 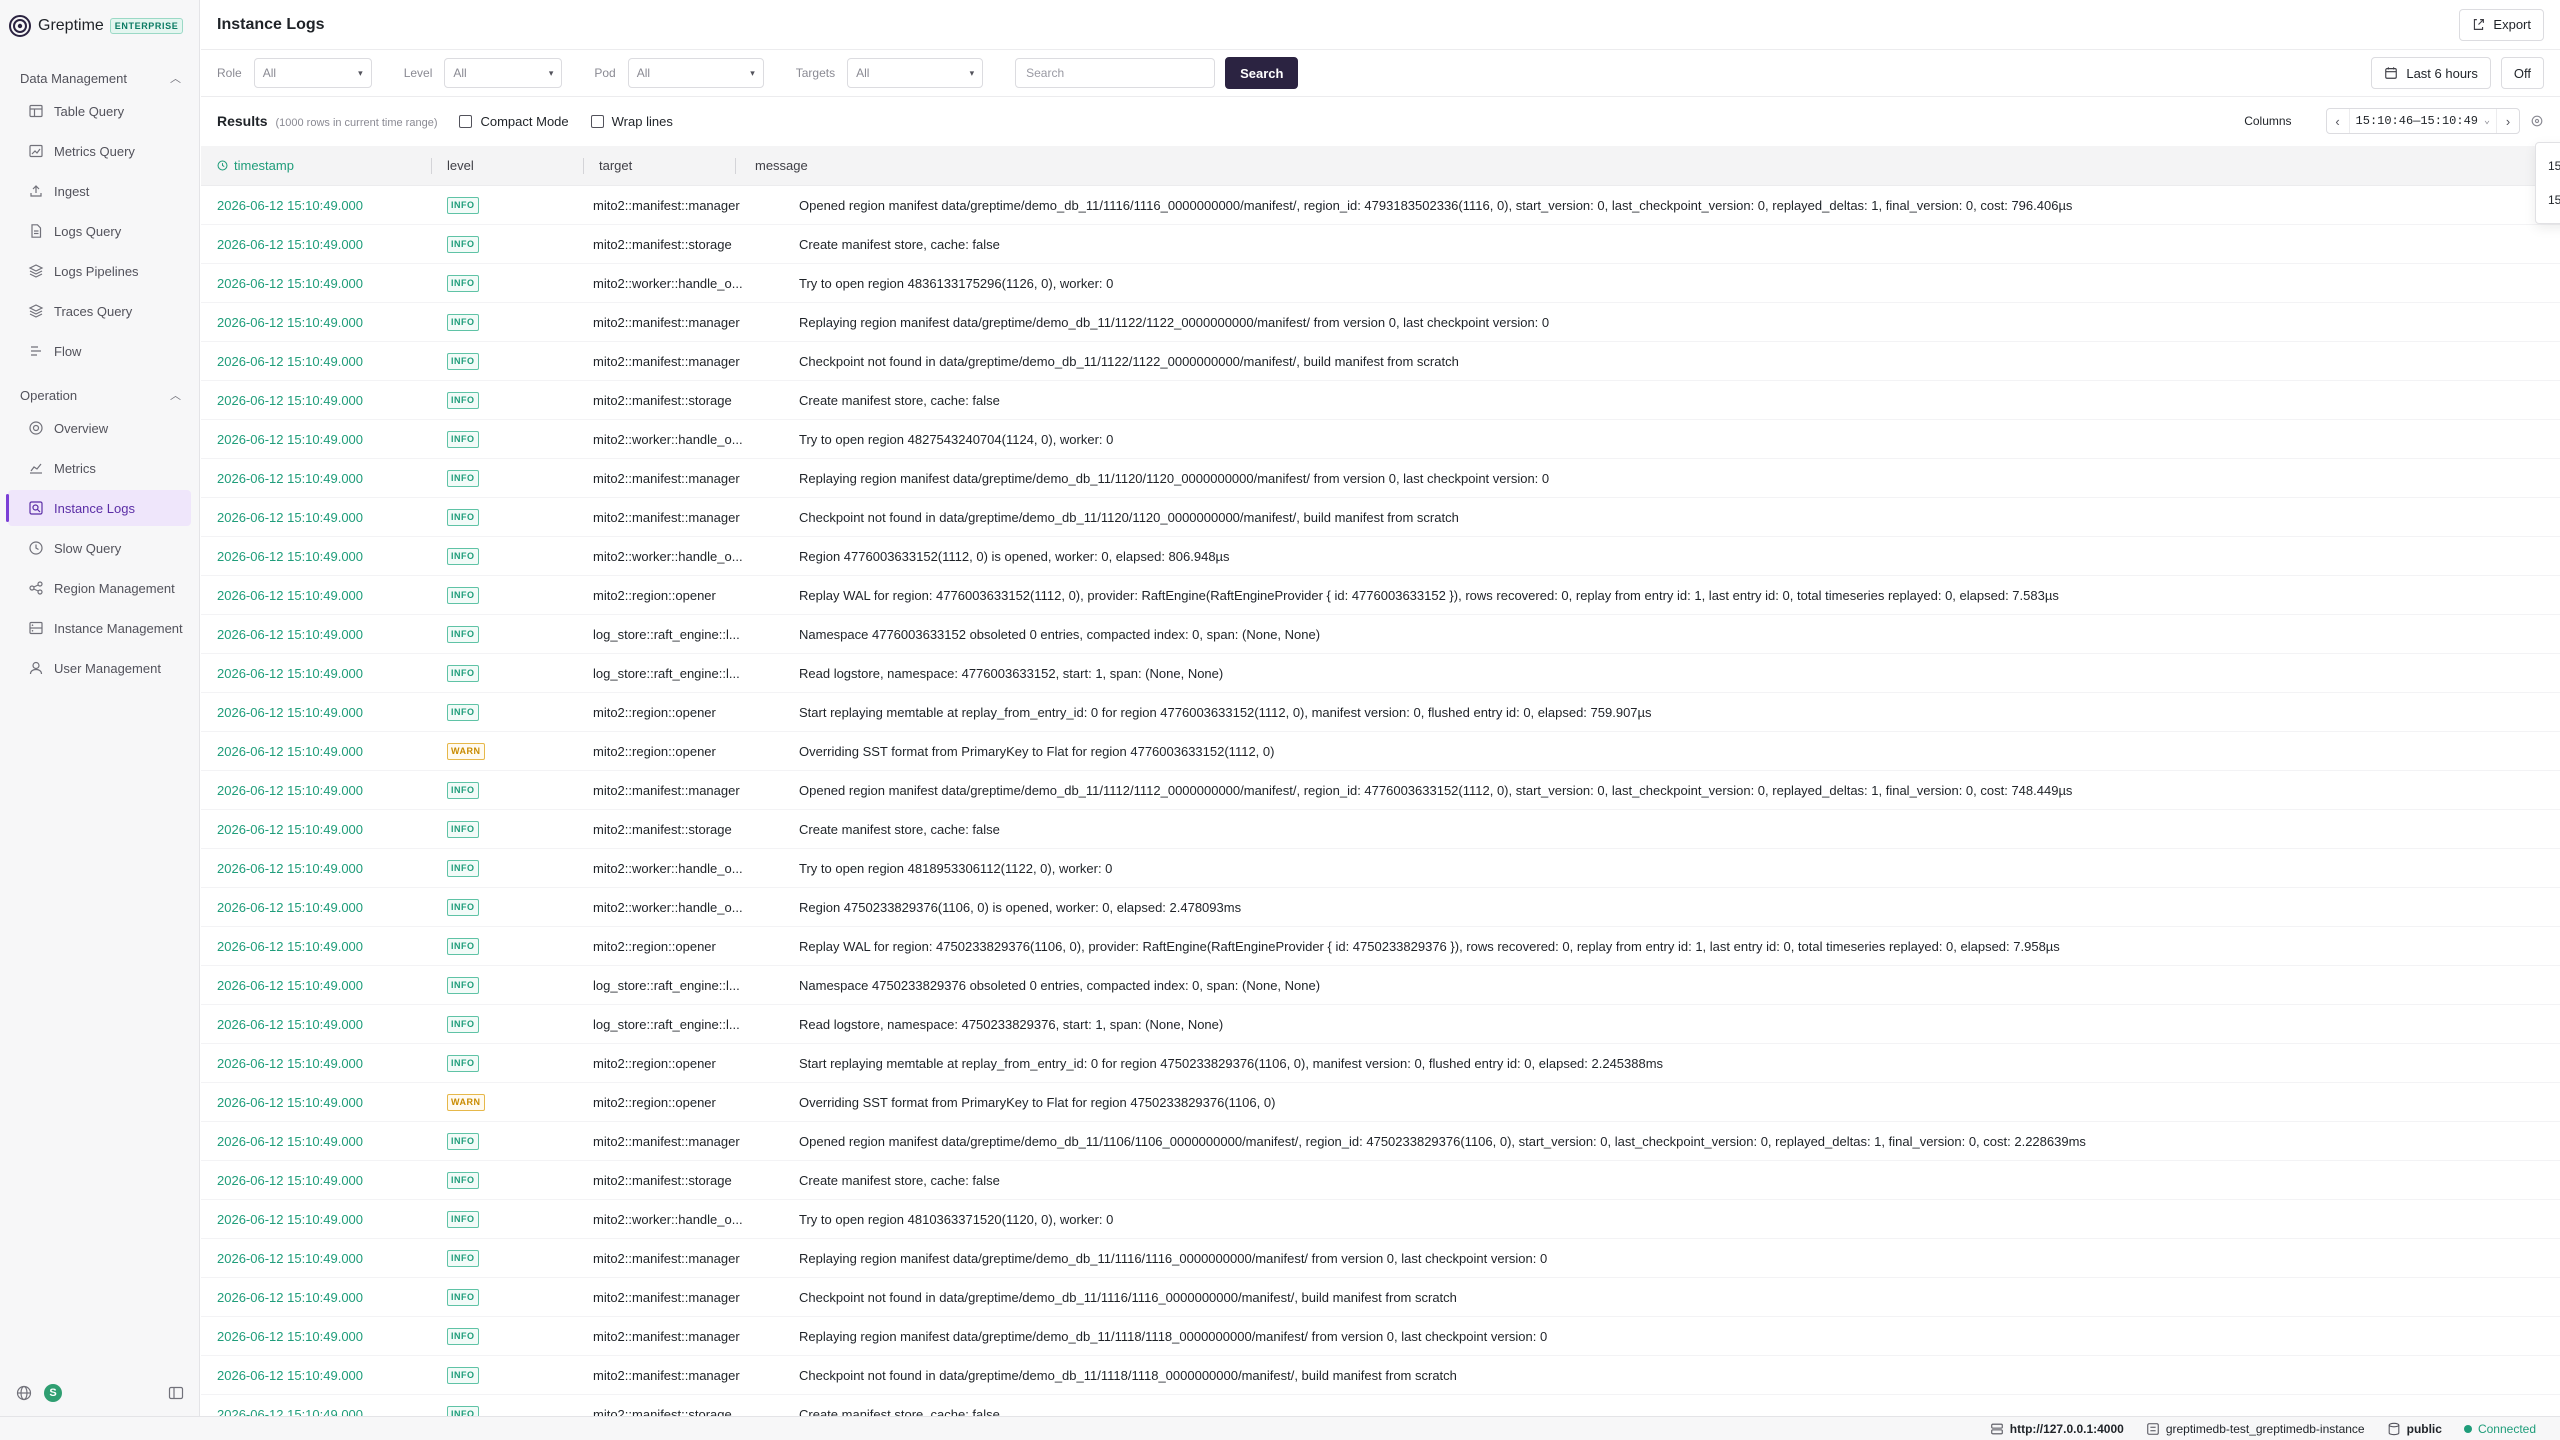 I want to click on sidebar-item-ingest: Ingest, so click(x=99, y=191).